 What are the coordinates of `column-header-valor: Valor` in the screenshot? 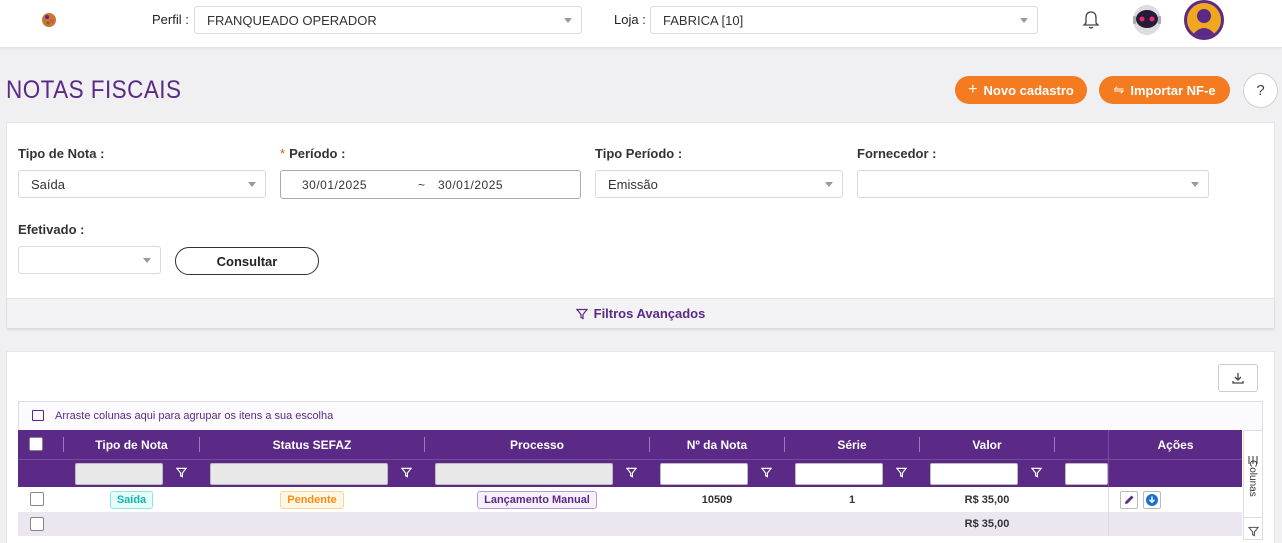 It's located at (987, 444).